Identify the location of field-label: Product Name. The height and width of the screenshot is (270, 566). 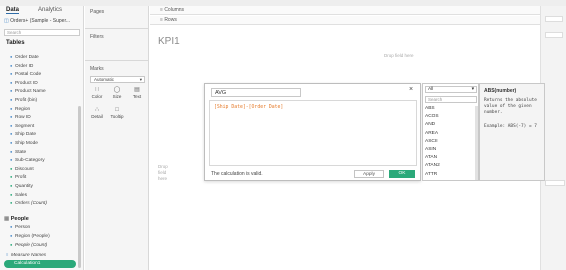
(30, 92).